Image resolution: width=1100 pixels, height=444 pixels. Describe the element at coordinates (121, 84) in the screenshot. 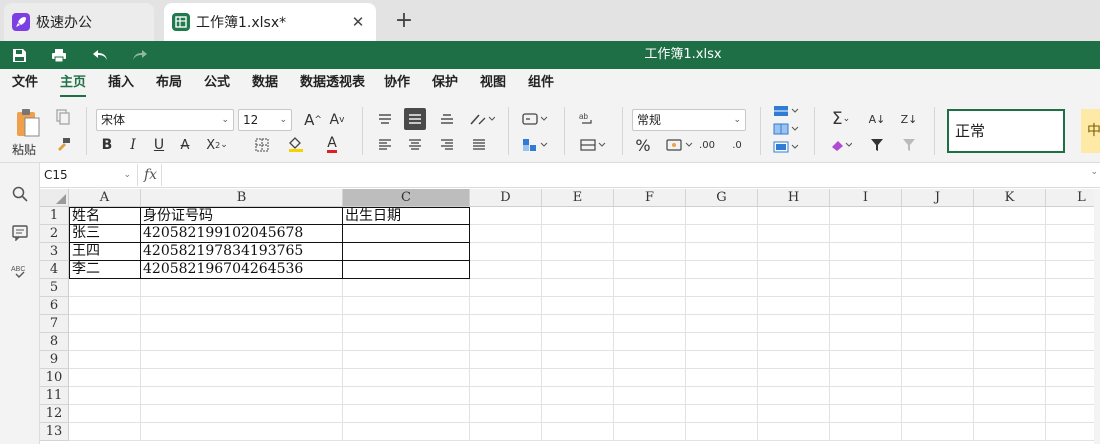

I see `tab-insert: 插入` at that location.